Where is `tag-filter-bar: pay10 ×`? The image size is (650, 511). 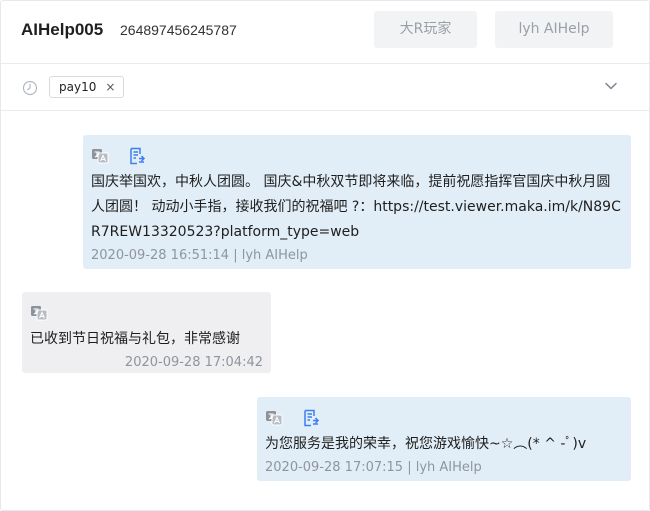 tag-filter-bar: pay10 × is located at coordinates (325, 87).